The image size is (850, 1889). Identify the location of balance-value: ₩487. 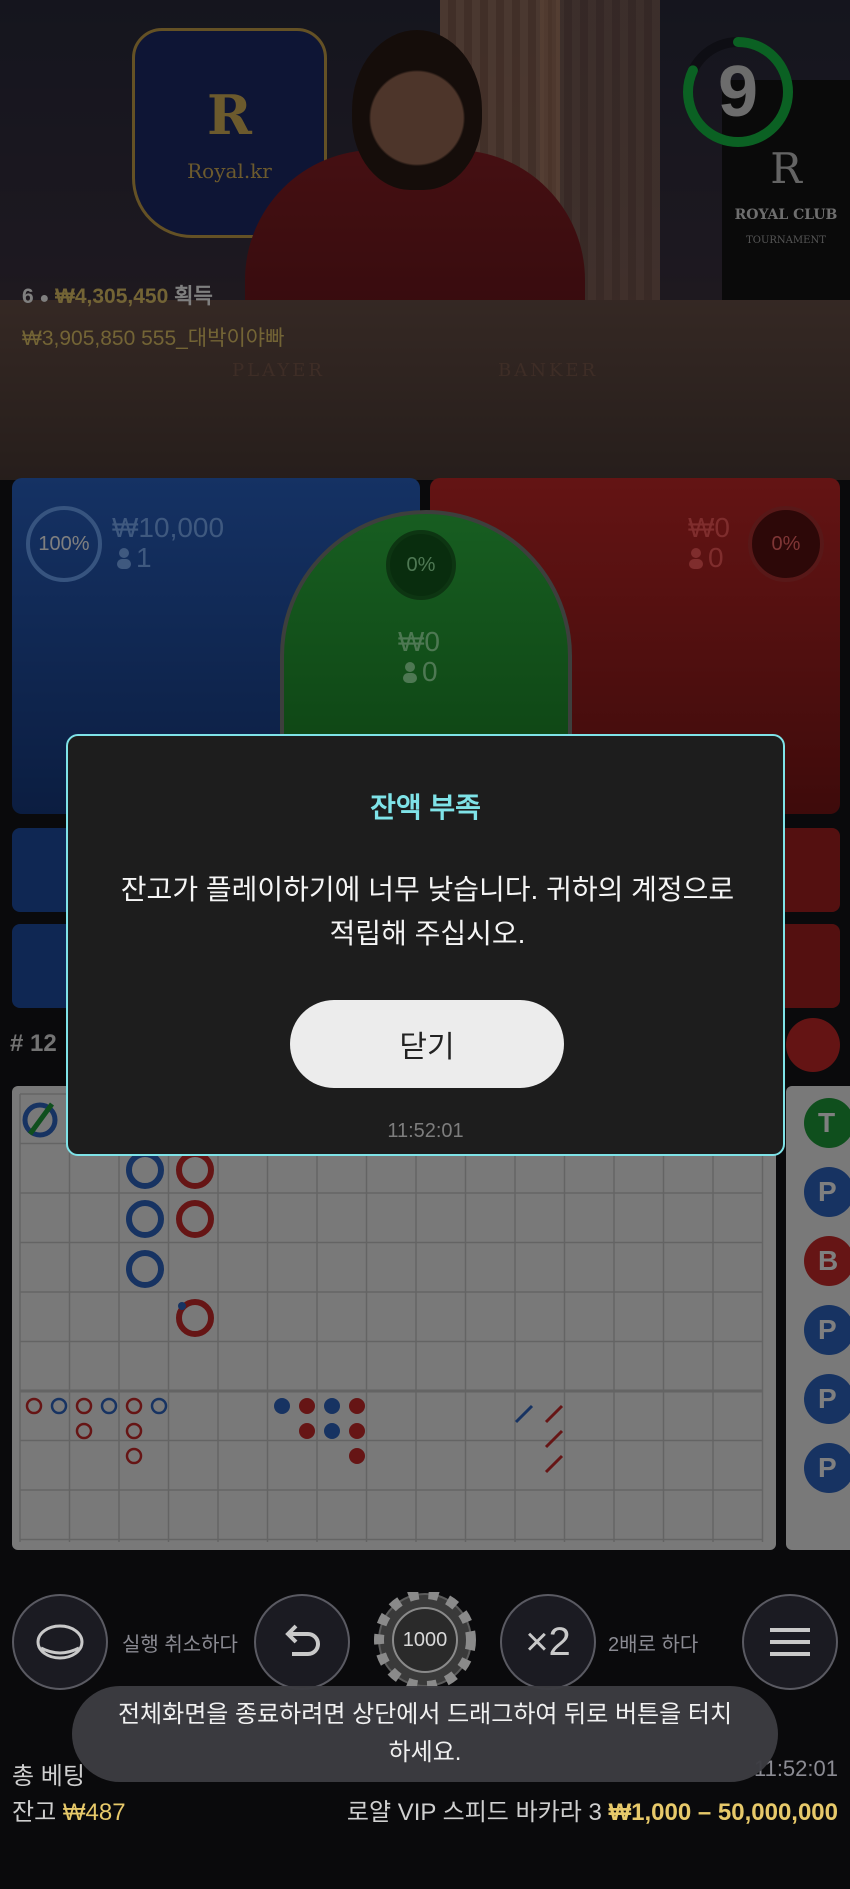
(94, 1812).